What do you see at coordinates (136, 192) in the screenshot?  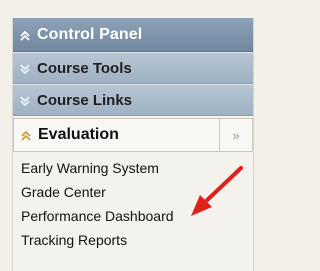 I see `menu-item-grade-center: Grade Center` at bounding box center [136, 192].